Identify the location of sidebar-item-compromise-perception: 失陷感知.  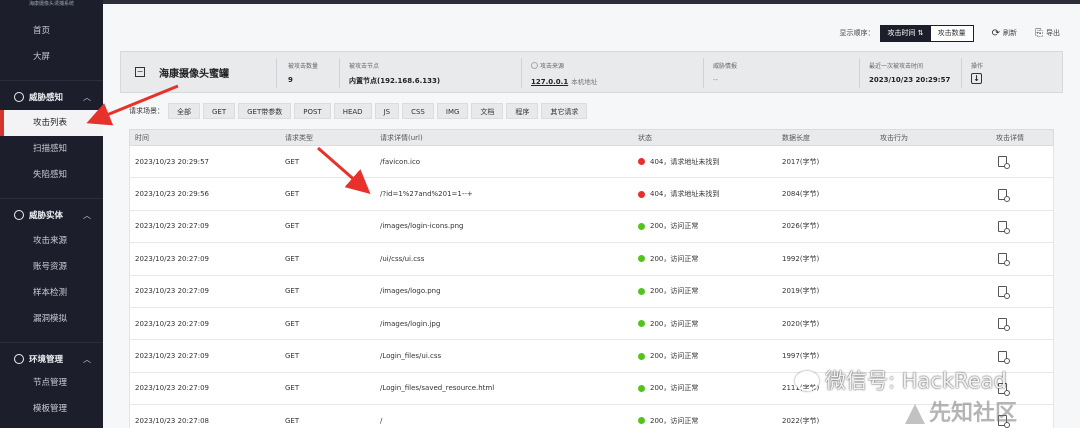
(51, 175).